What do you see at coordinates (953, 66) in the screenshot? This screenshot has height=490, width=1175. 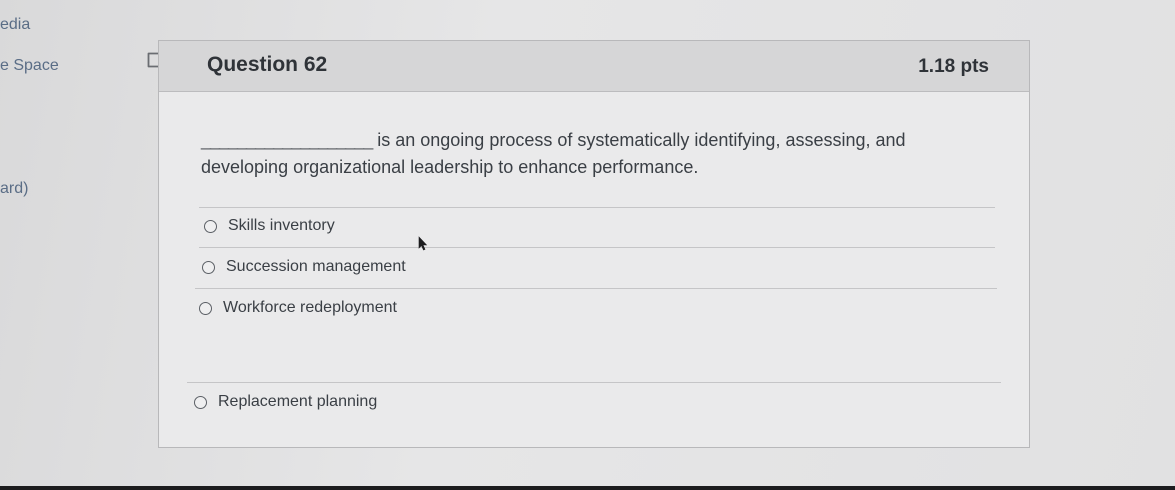 I see `question-points: 1.18 pts` at bounding box center [953, 66].